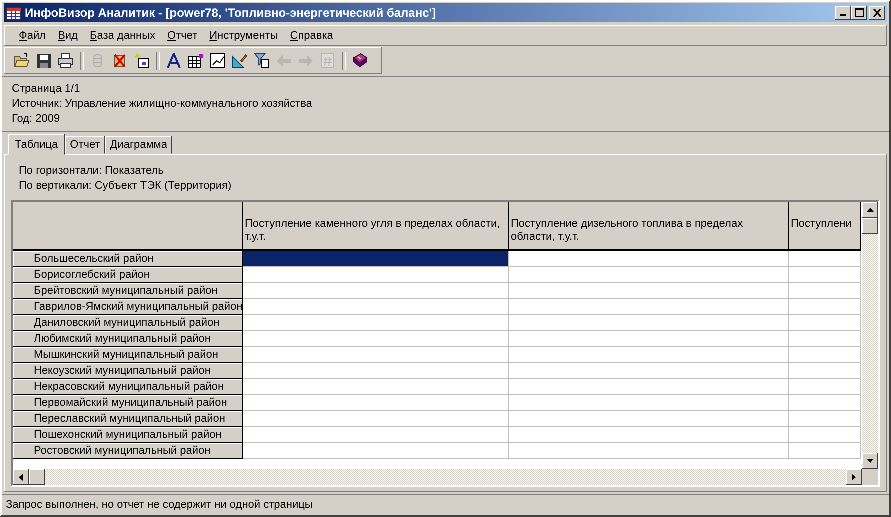 This screenshot has height=517, width=891. What do you see at coordinates (128, 259) in the screenshot?
I see `row-header: Большесельский район` at bounding box center [128, 259].